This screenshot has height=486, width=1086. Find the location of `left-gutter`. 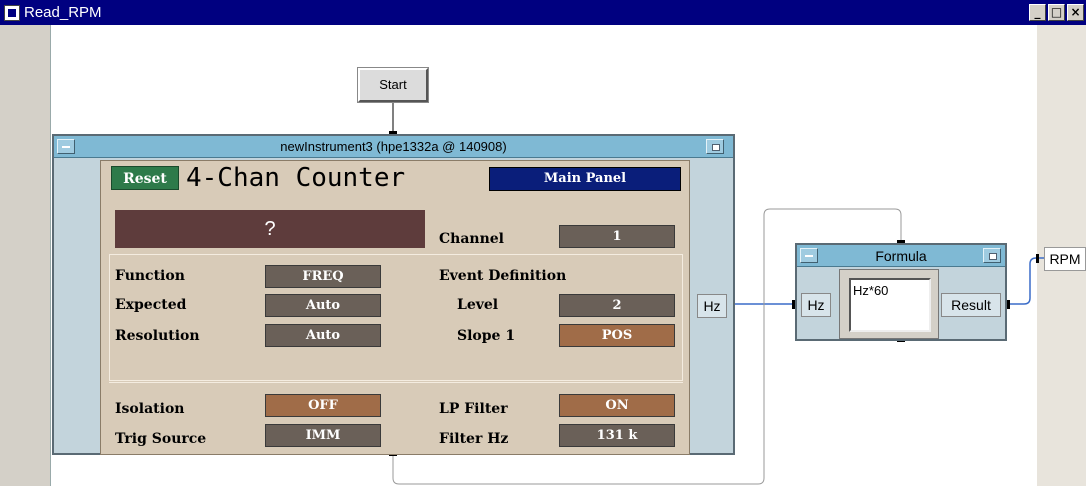

left-gutter is located at coordinates (25, 255).